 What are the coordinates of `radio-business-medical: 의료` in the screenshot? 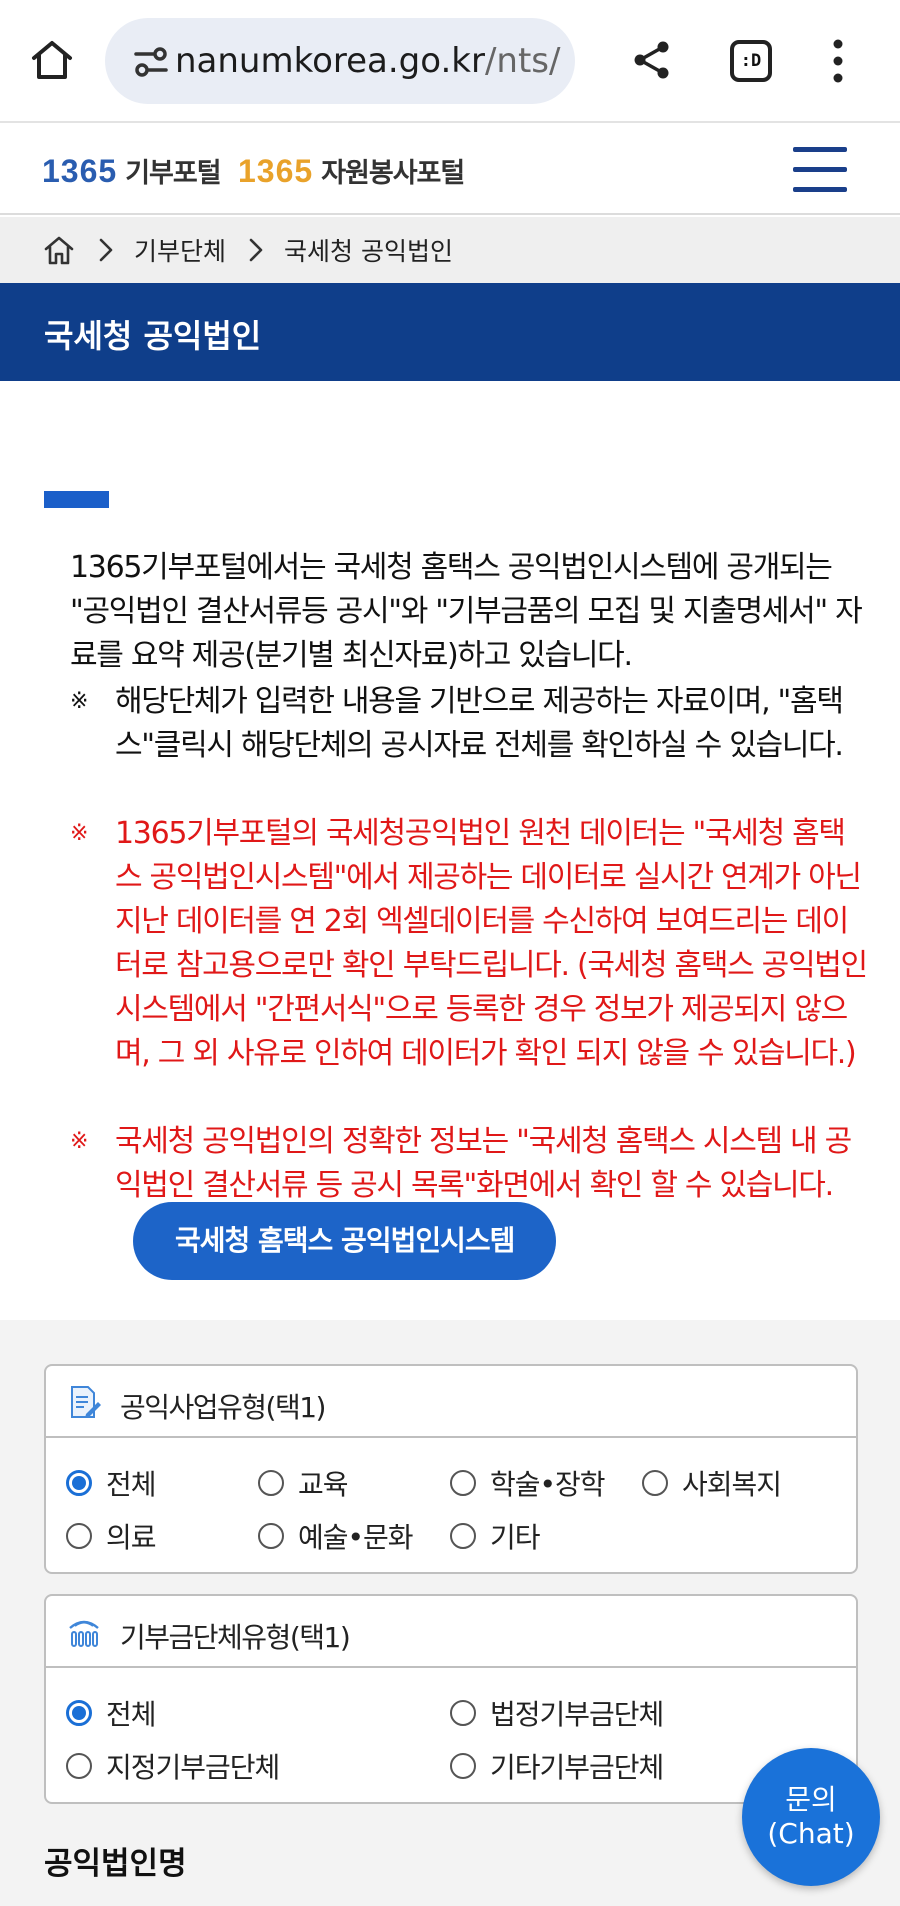 It's located at (111, 1536).